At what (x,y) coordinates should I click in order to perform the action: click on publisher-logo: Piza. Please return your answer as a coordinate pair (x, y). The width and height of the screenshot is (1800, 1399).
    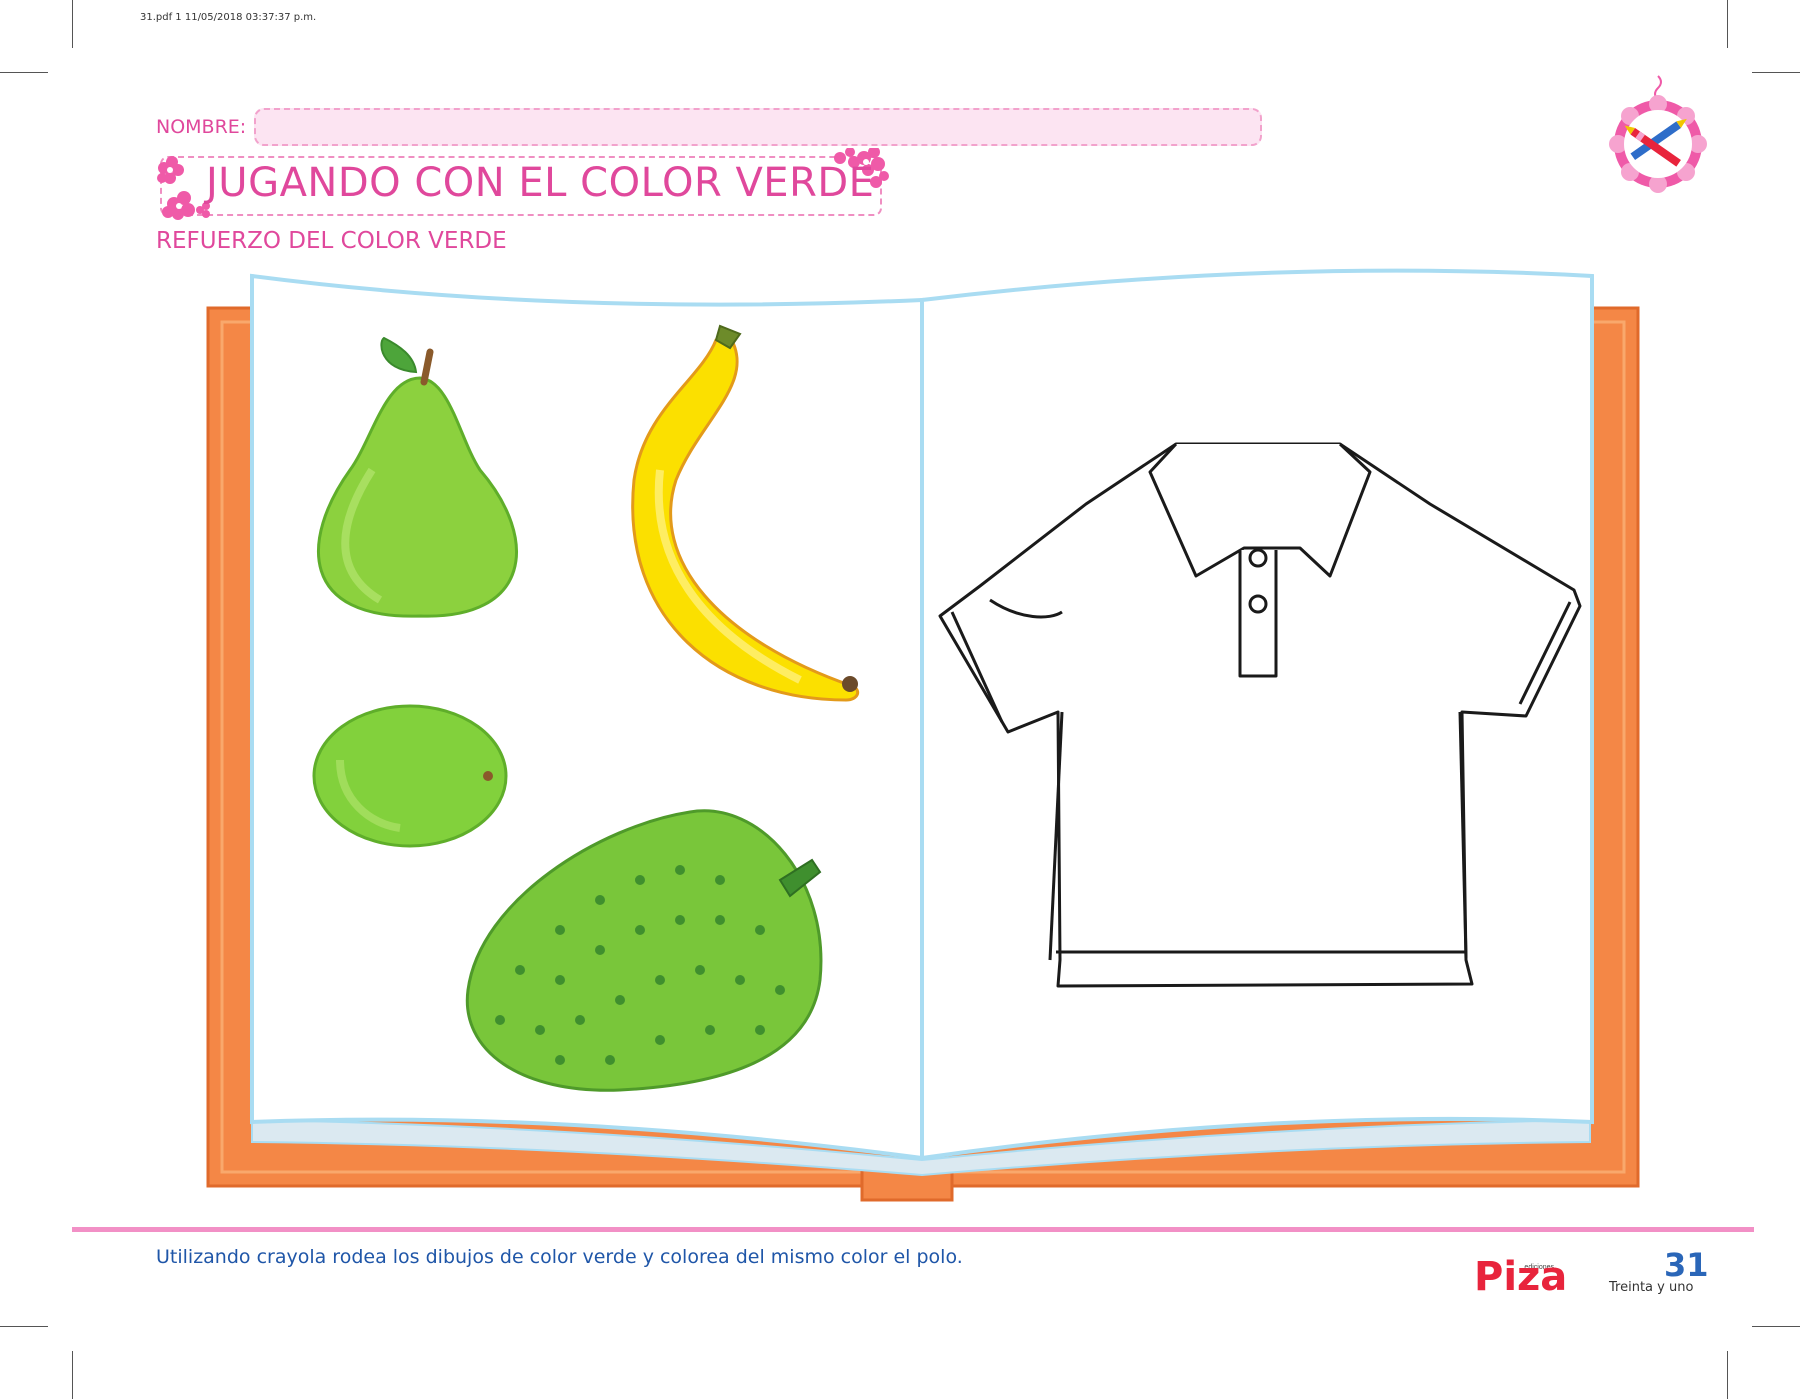
    Looking at the image, I should click on (1521, 1277).